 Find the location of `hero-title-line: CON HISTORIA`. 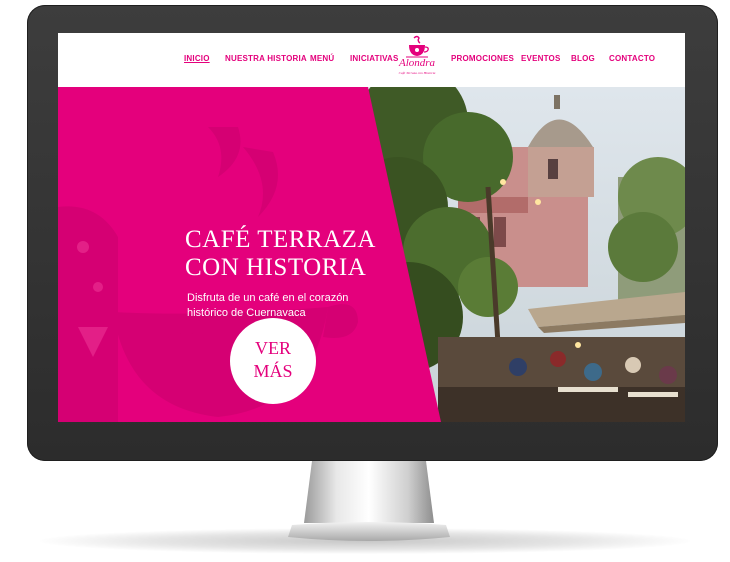

hero-title-line: CON HISTORIA is located at coordinates (276, 267).